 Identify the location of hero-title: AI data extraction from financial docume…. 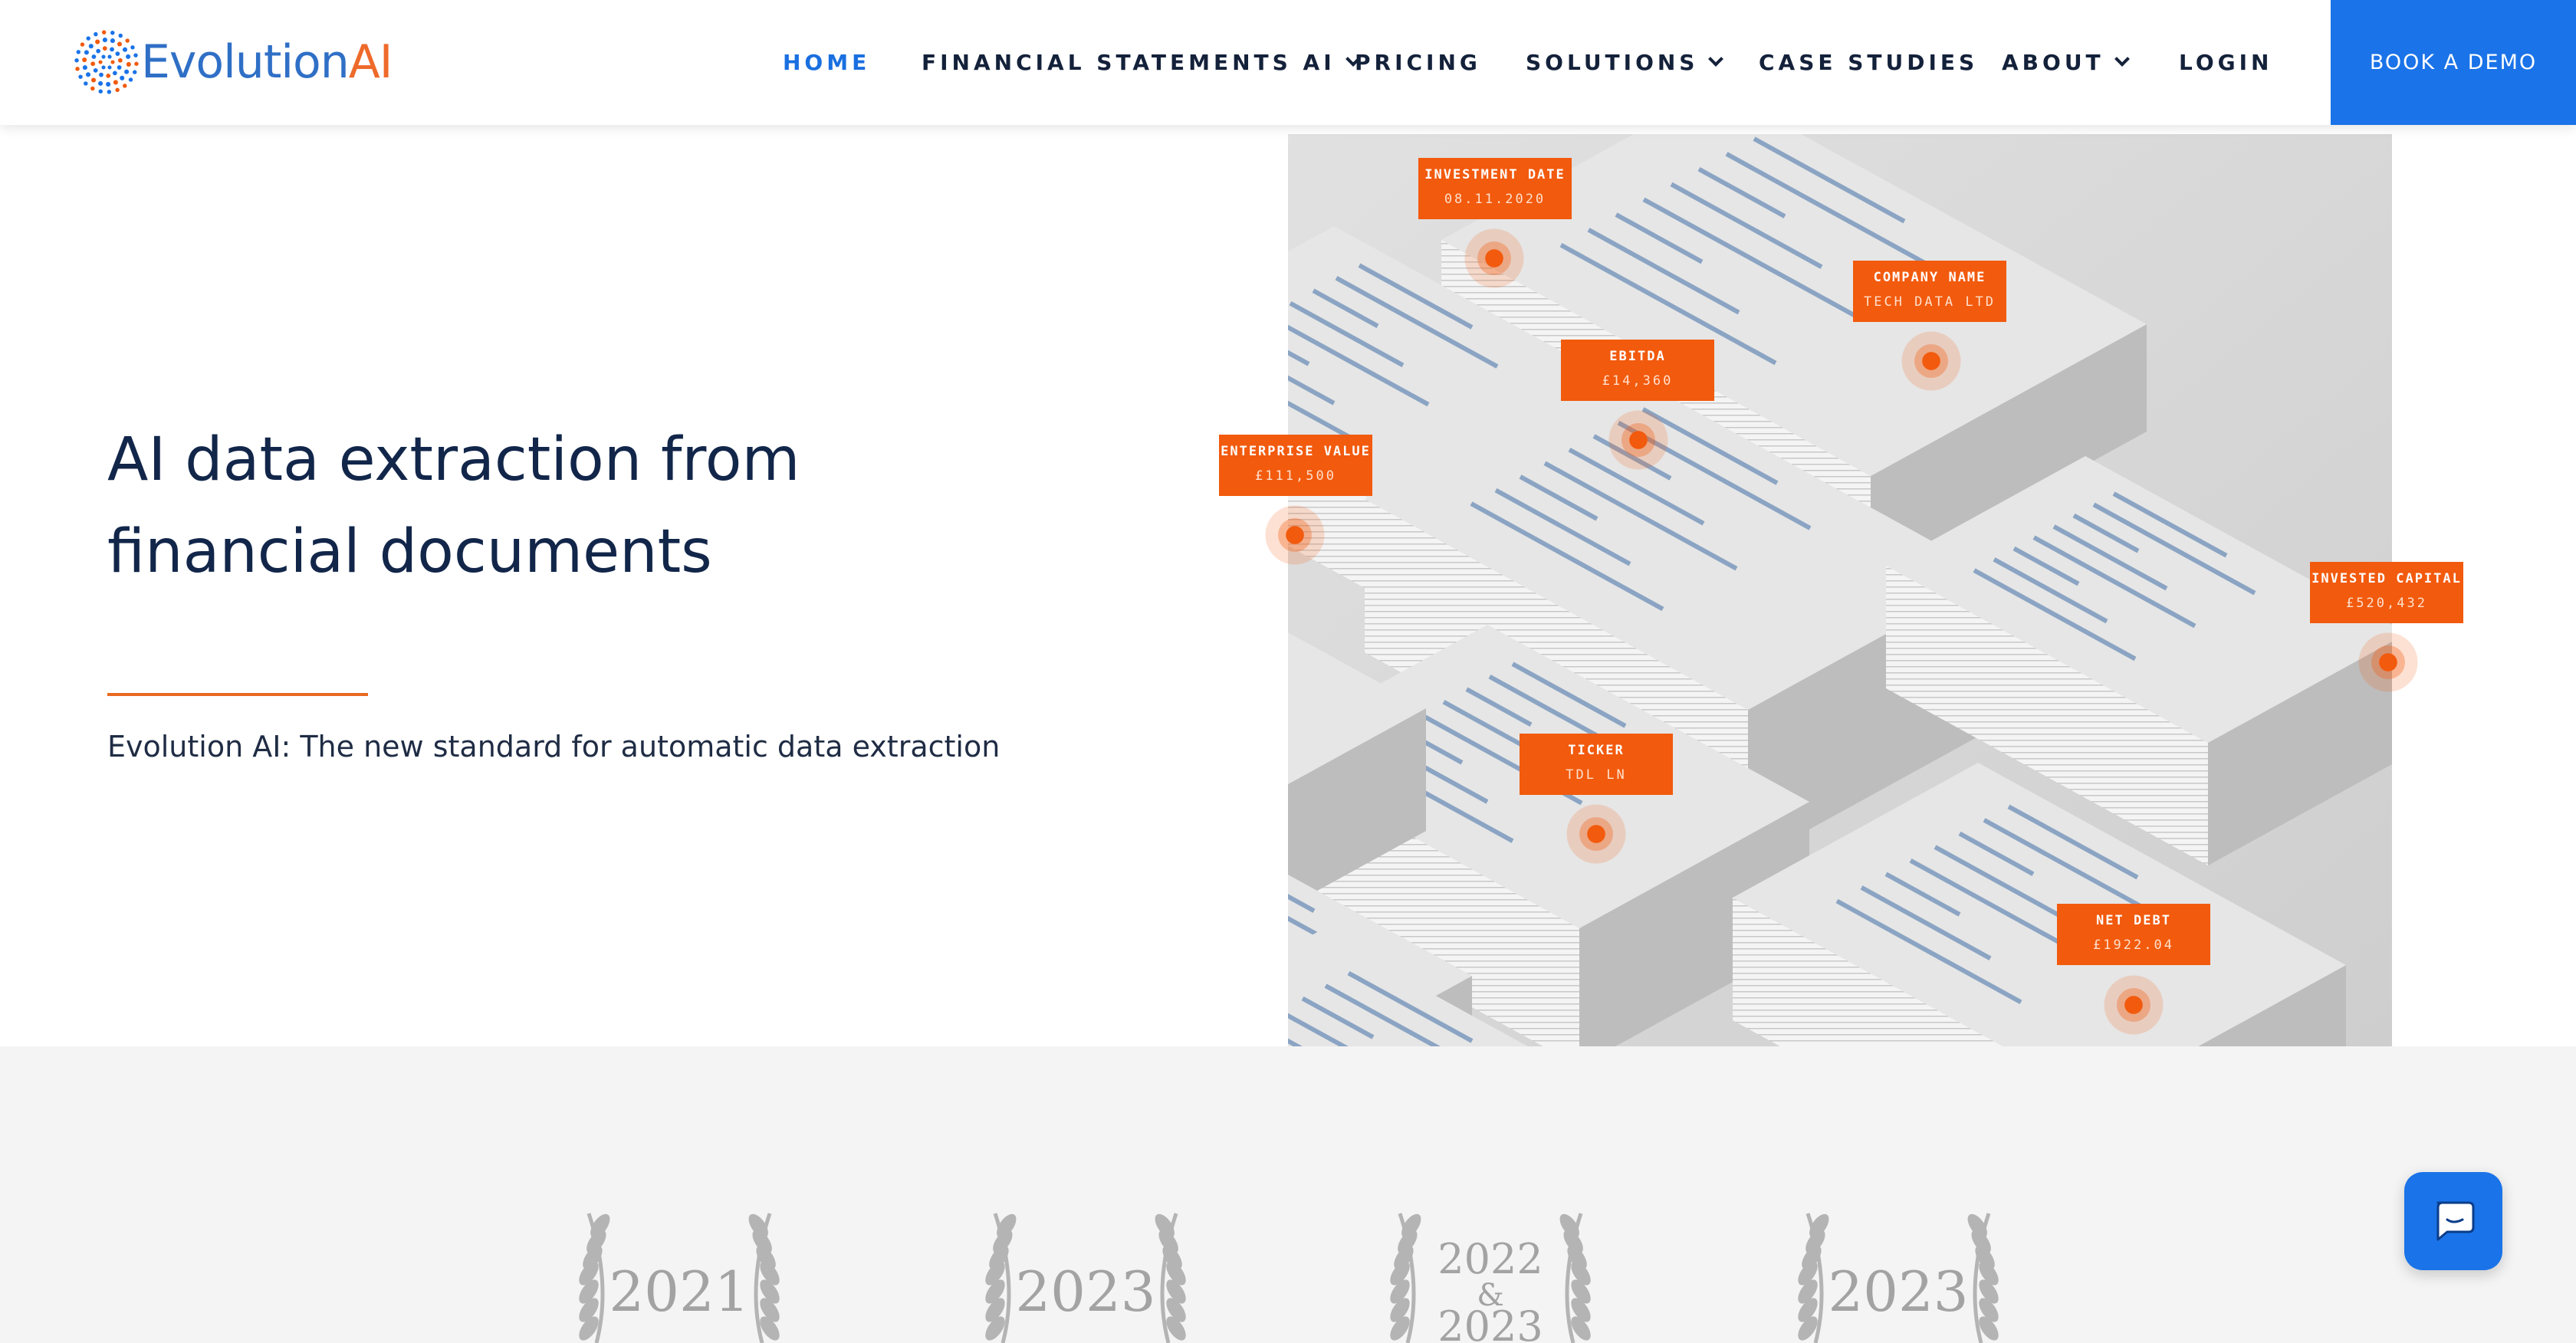
(605, 506).